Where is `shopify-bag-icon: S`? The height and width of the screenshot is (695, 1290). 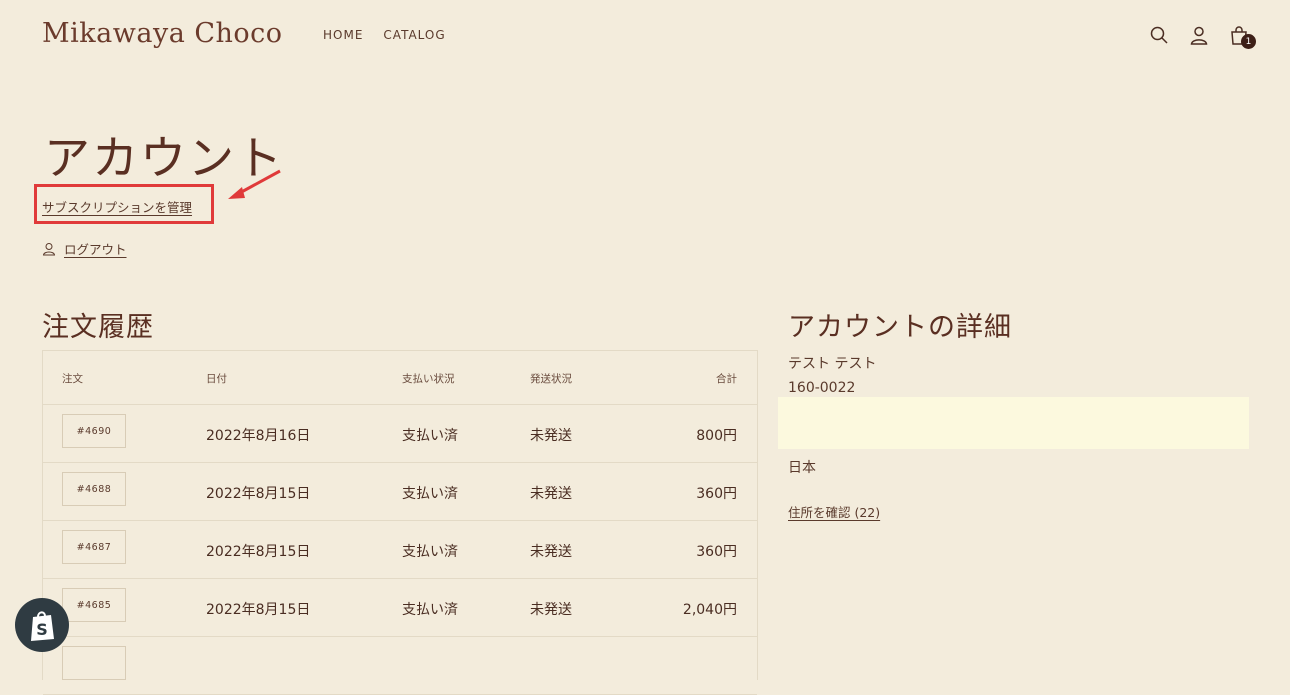 shopify-bag-icon: S is located at coordinates (42, 625).